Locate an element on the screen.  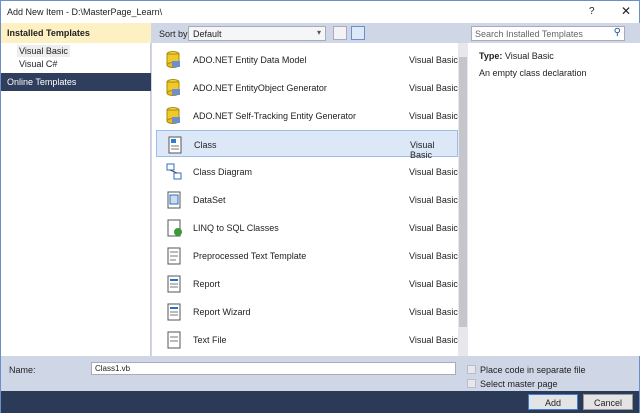
template-name: Class is located at coordinates (205, 145).